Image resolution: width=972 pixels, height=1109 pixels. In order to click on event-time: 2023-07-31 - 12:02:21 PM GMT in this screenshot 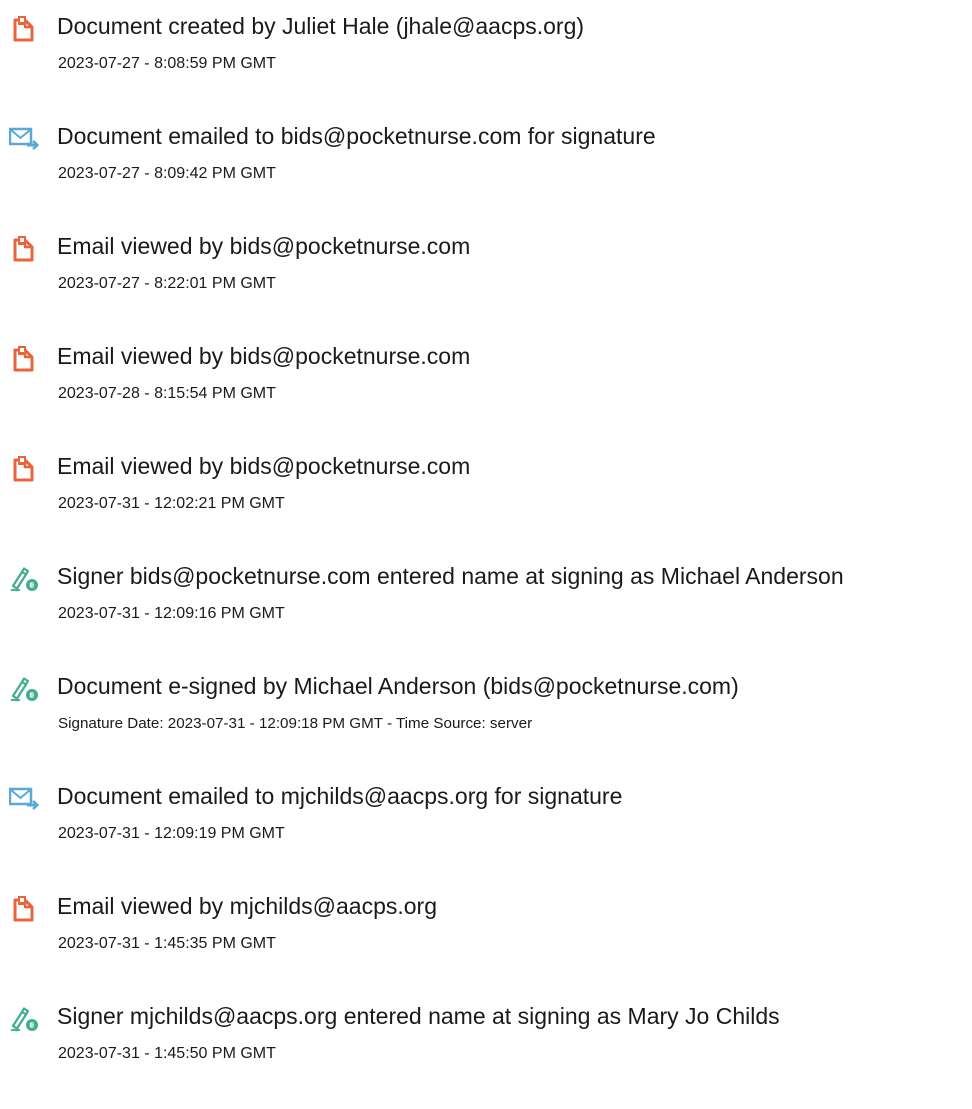, I will do `click(171, 503)`.